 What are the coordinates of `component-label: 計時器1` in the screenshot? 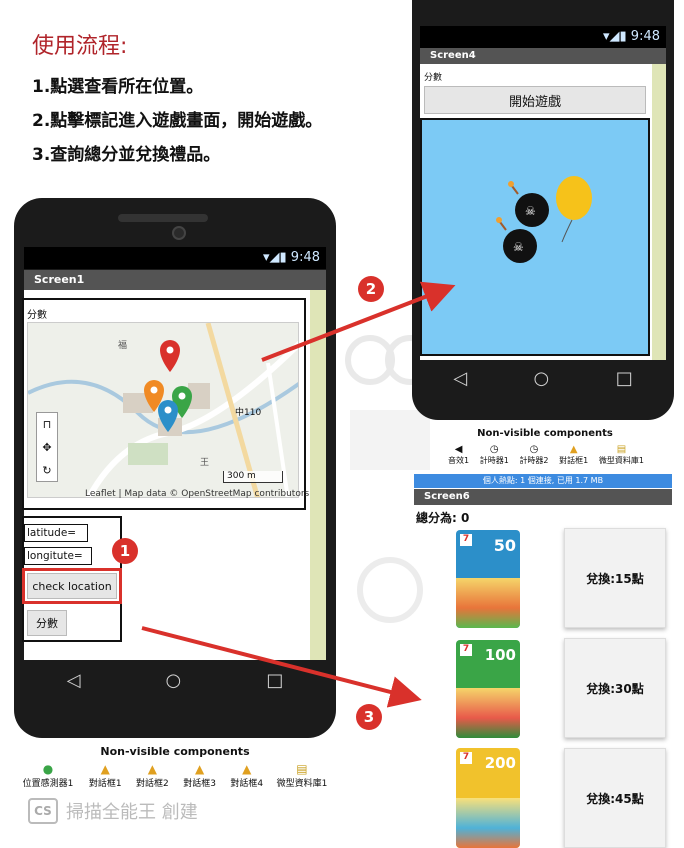 It's located at (494, 460).